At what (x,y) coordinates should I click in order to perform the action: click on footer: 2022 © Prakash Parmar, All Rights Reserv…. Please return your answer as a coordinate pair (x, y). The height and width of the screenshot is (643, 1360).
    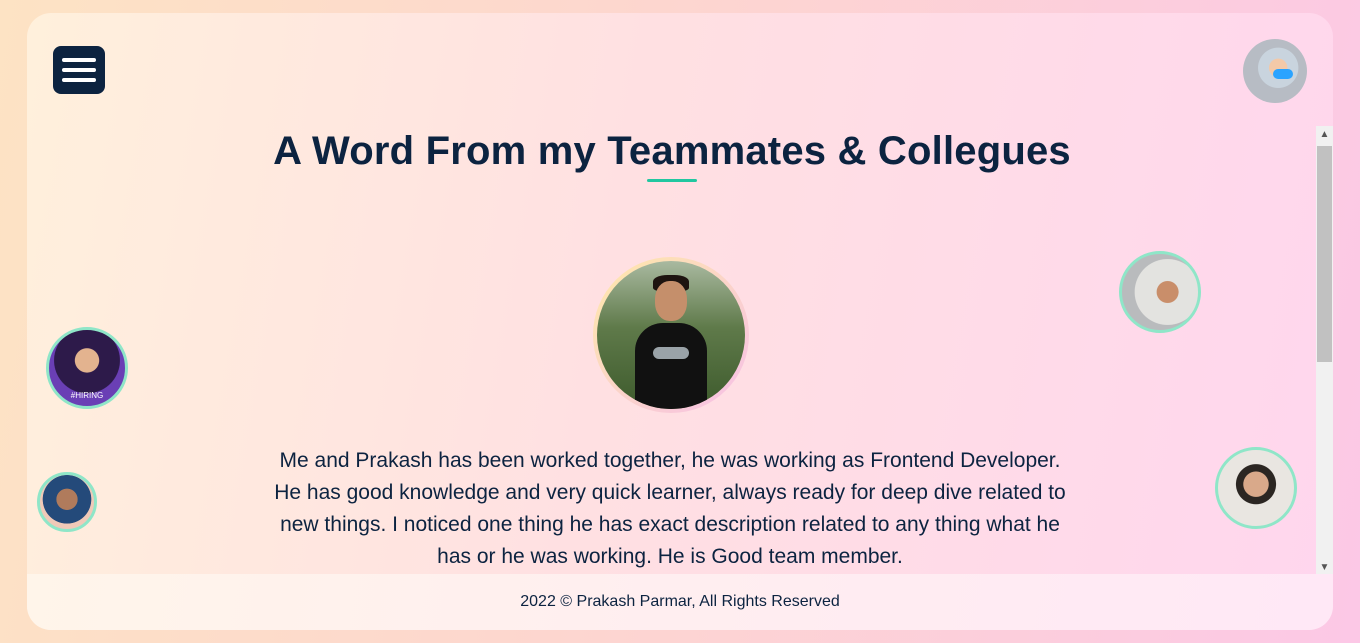
    Looking at the image, I should click on (680, 602).